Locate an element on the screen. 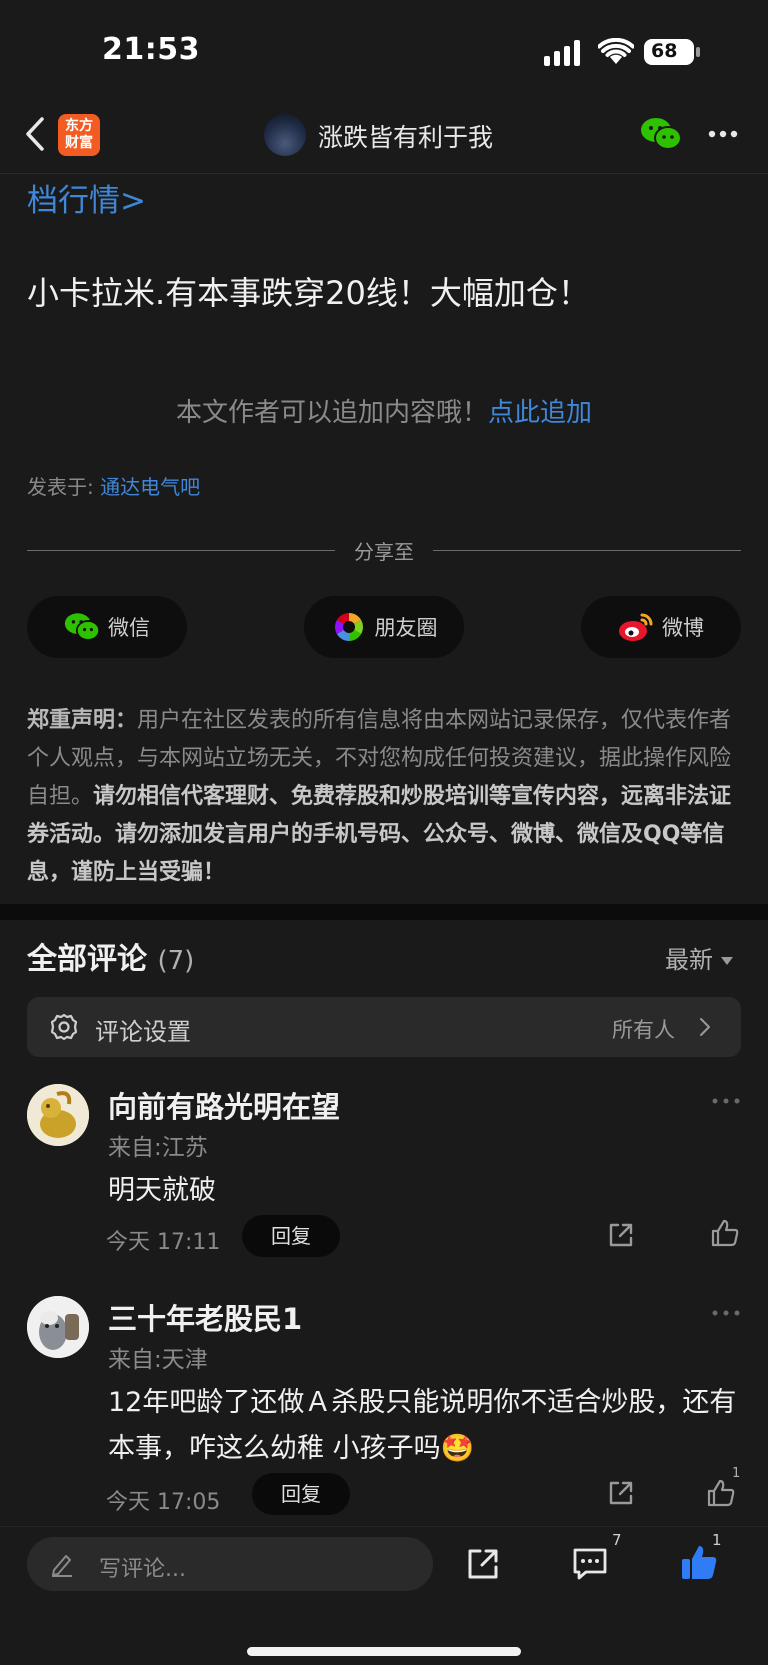  share-moments-label: 朋友圈 is located at coordinates (406, 628).